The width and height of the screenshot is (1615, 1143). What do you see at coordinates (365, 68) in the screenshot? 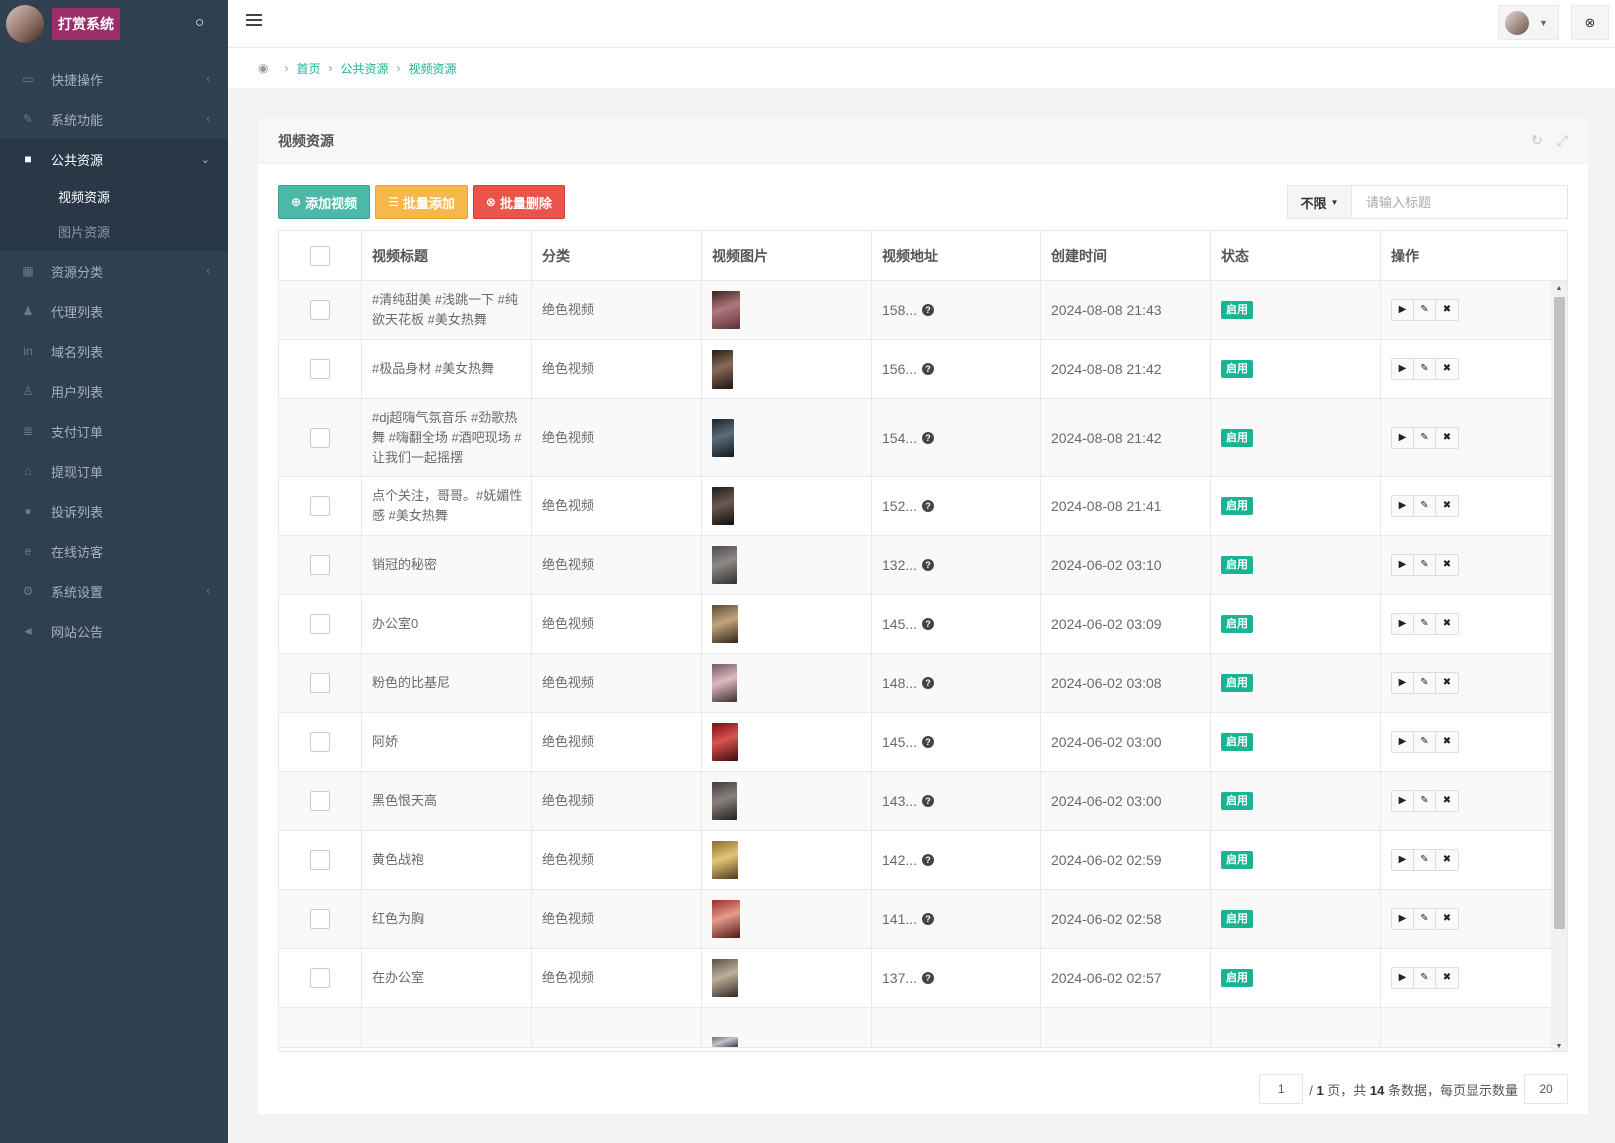
I see `breadcrumb-public-resources: 公共资源` at bounding box center [365, 68].